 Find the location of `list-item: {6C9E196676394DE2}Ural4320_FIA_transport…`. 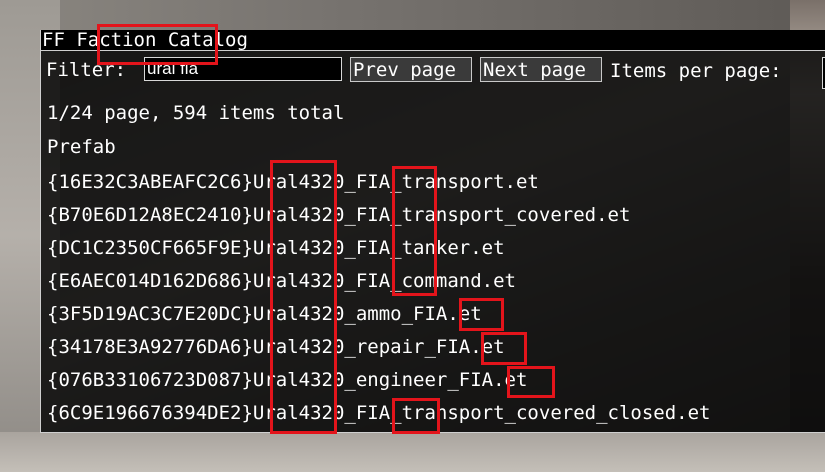

list-item: {6C9E196676394DE2}Ural4320_FIA_transport… is located at coordinates (378, 413).